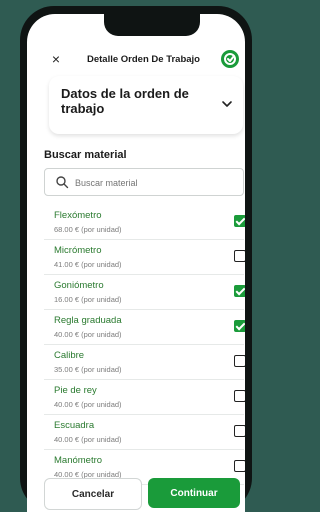 This screenshot has width=320, height=512. What do you see at coordinates (143, 59) in the screenshot?
I see `page-title: Detalle Orden De Trabajo` at bounding box center [143, 59].